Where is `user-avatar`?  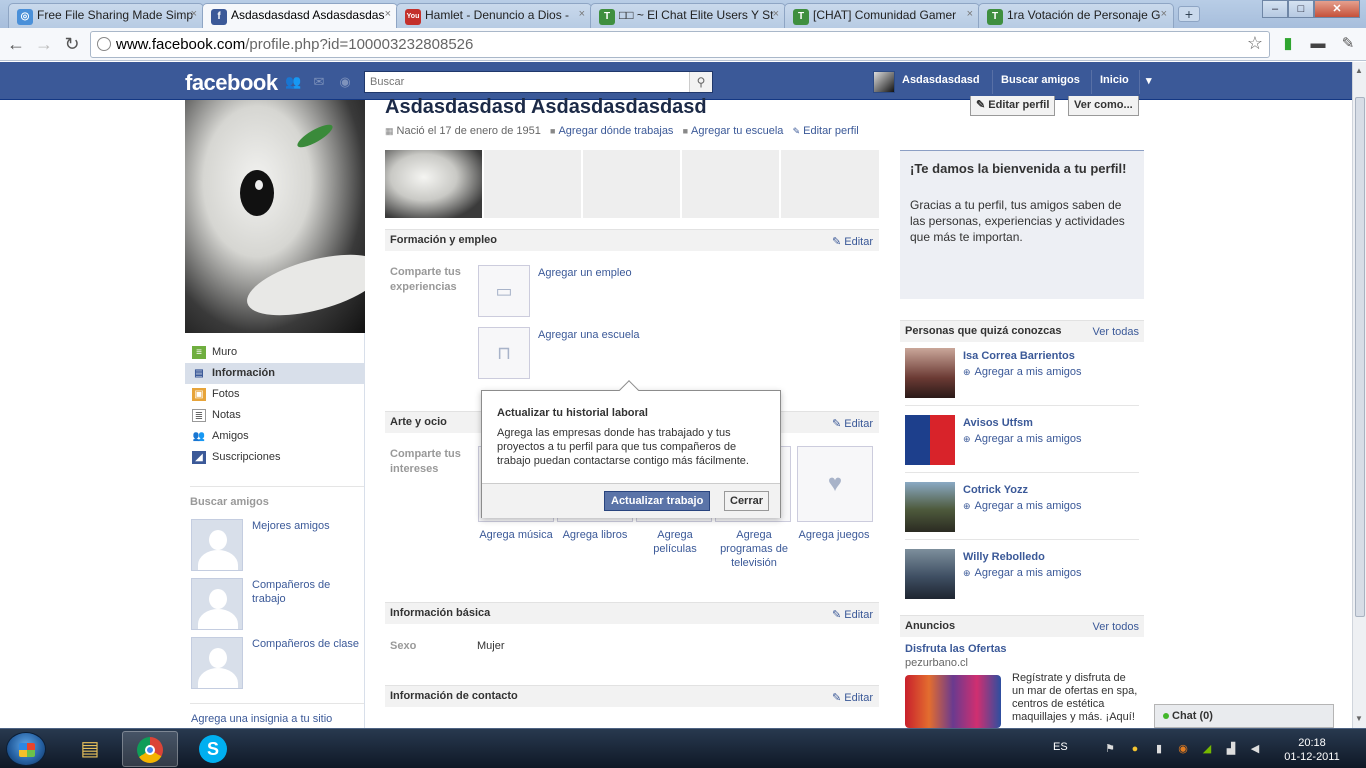 user-avatar is located at coordinates (884, 82).